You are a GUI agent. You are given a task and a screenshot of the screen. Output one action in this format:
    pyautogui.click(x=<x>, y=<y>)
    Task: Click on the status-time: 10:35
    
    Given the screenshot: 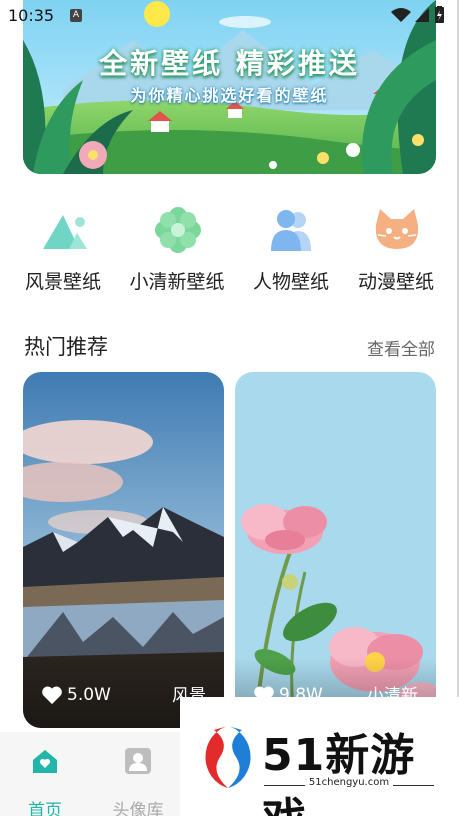 What is the action you would take?
    pyautogui.click(x=31, y=15)
    